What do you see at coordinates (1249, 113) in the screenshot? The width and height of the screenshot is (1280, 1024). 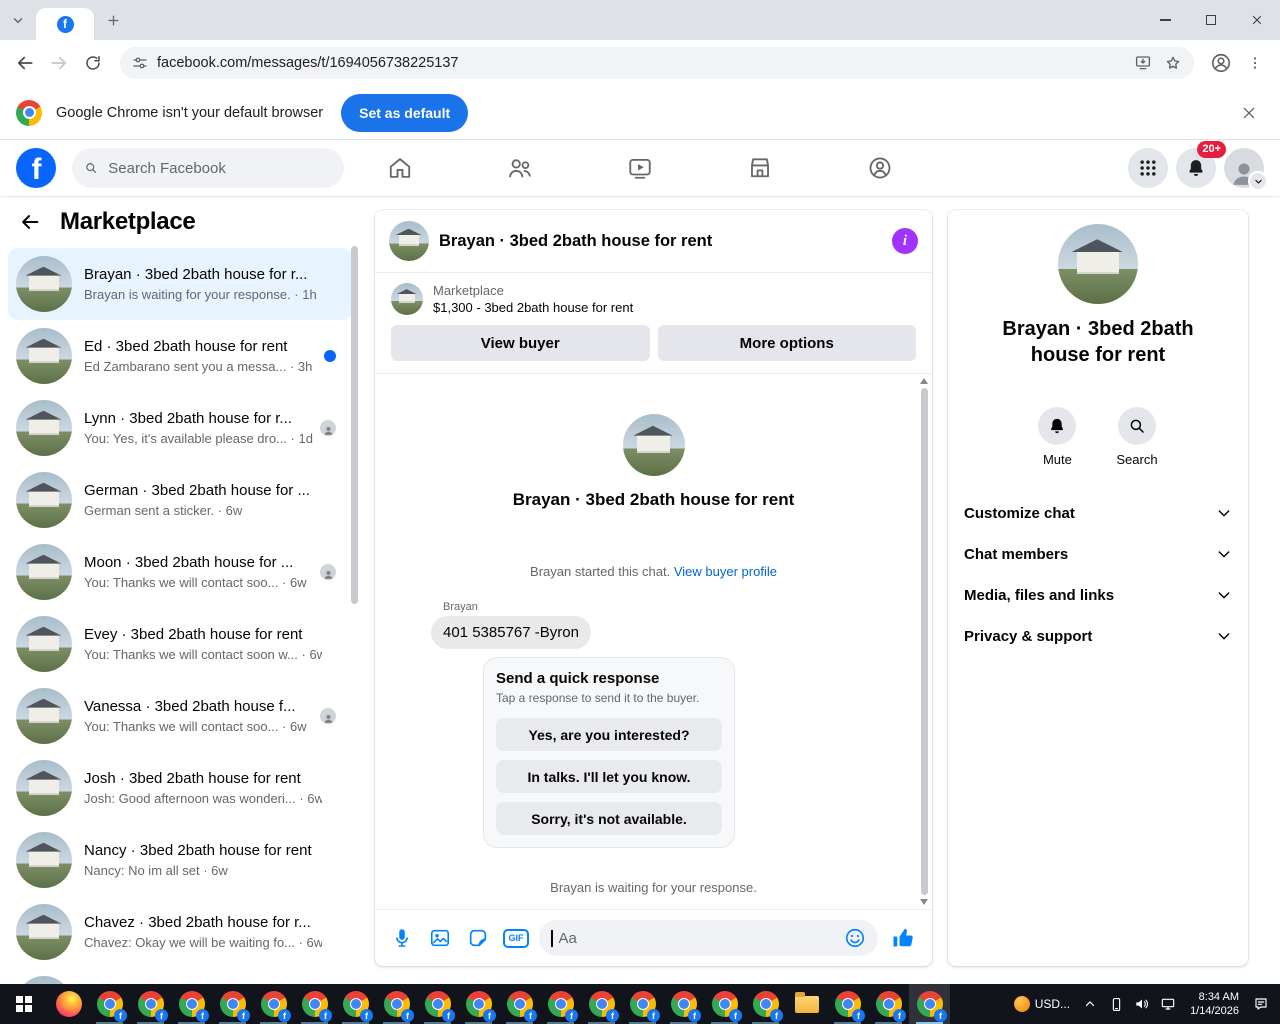 I see `banner-close-button` at bounding box center [1249, 113].